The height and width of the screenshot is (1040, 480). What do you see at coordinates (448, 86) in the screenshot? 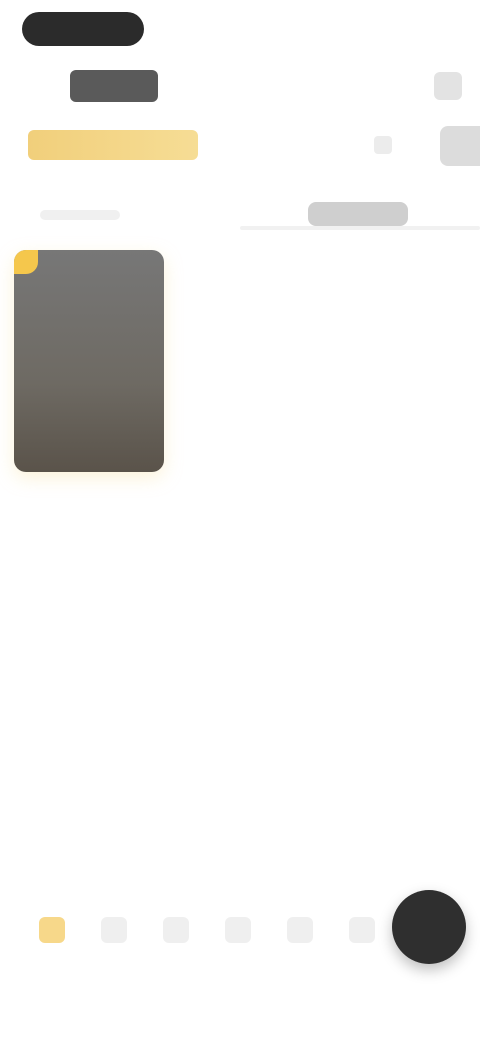
I see `header-action-button` at bounding box center [448, 86].